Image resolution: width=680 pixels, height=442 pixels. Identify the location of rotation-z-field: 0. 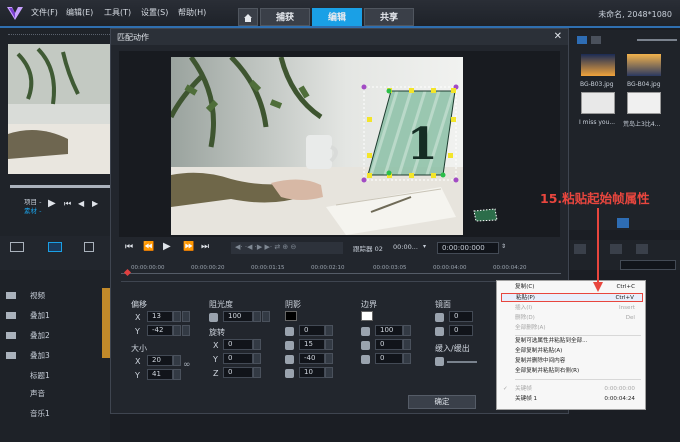
(238, 372).